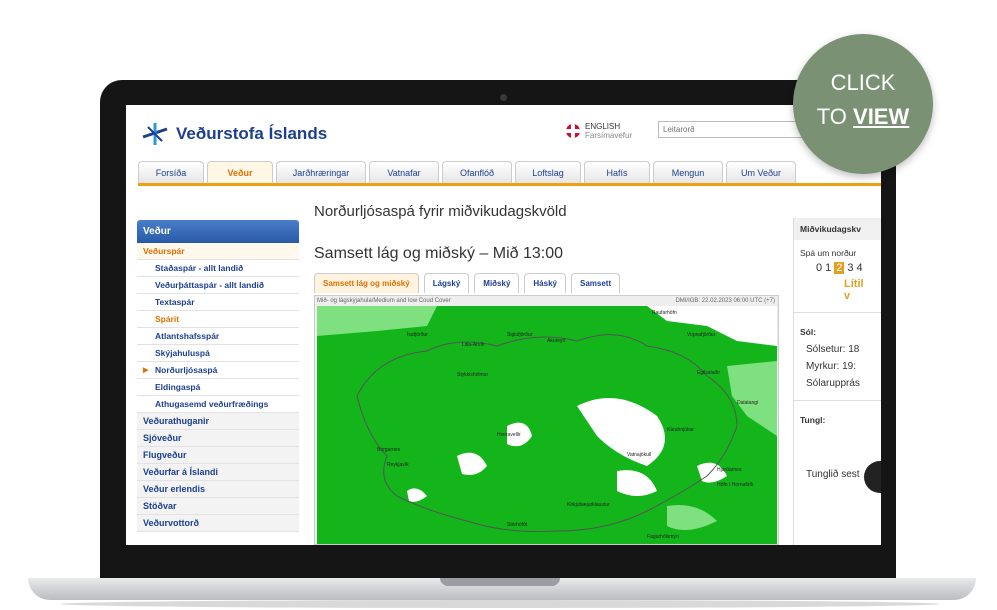 This screenshot has height=610, width=997. I want to click on tab-lagsky: Lágský, so click(446, 283).